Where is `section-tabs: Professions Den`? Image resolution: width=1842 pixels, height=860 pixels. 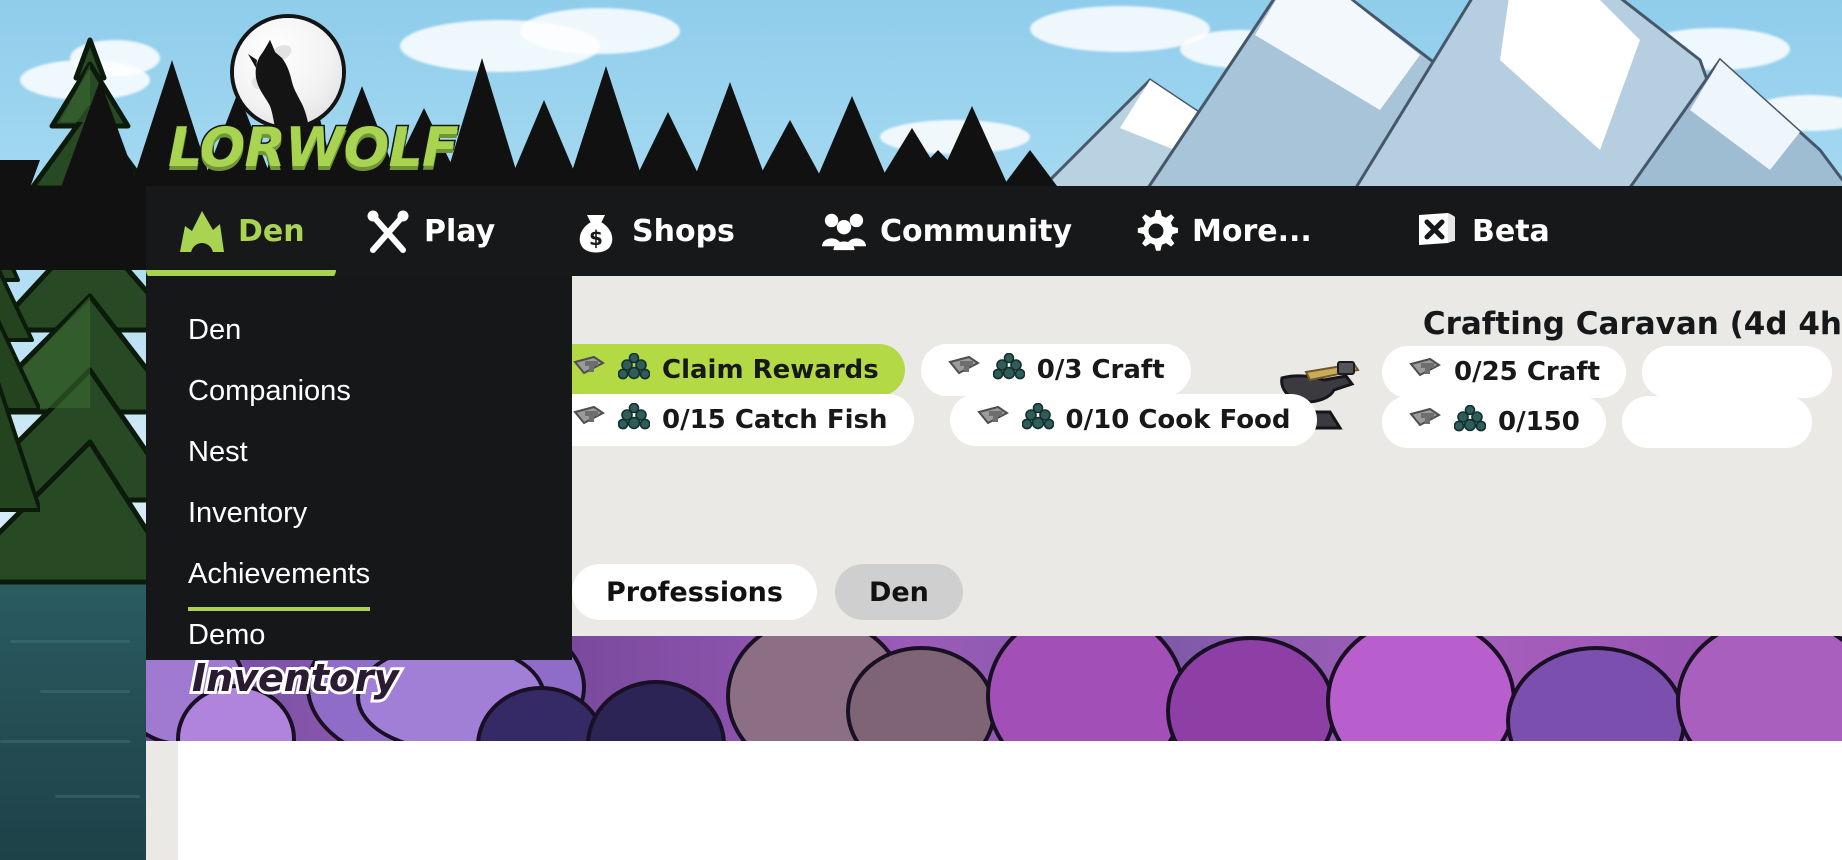
section-tabs: Professions Den is located at coordinates (767, 592).